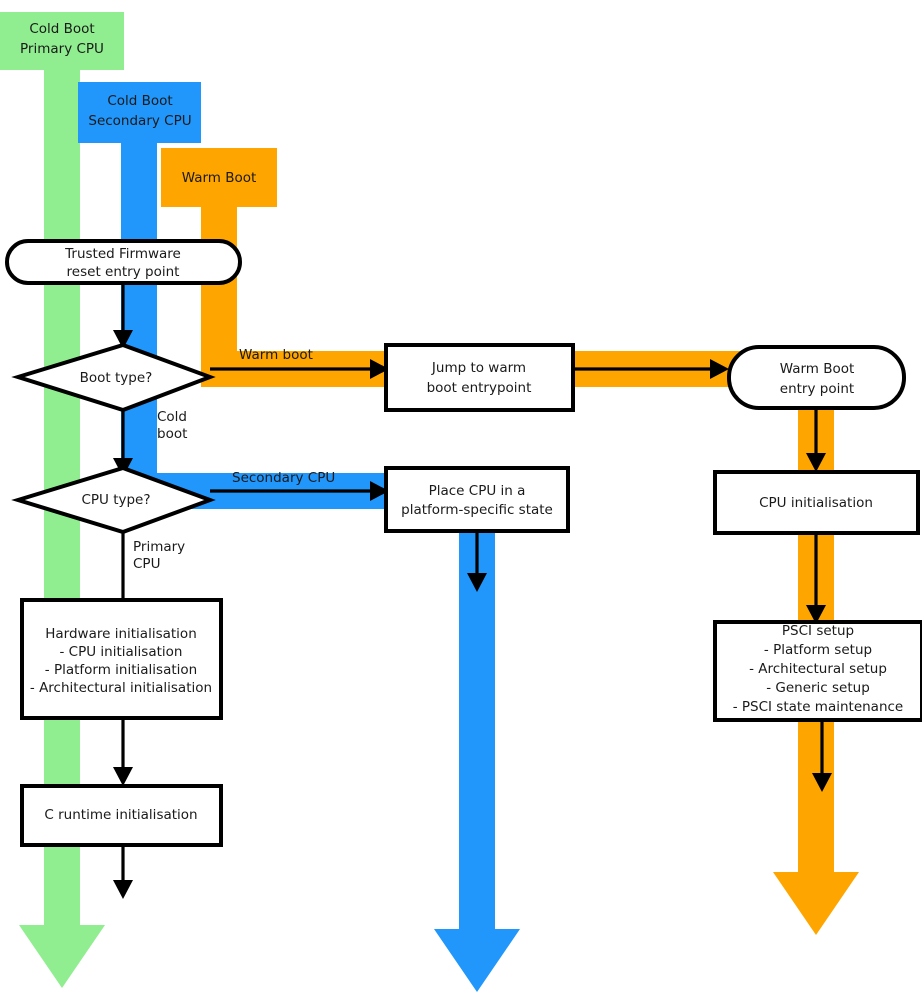  I want to click on node-place-cpu-line1: Place CPU in a, so click(477, 491).